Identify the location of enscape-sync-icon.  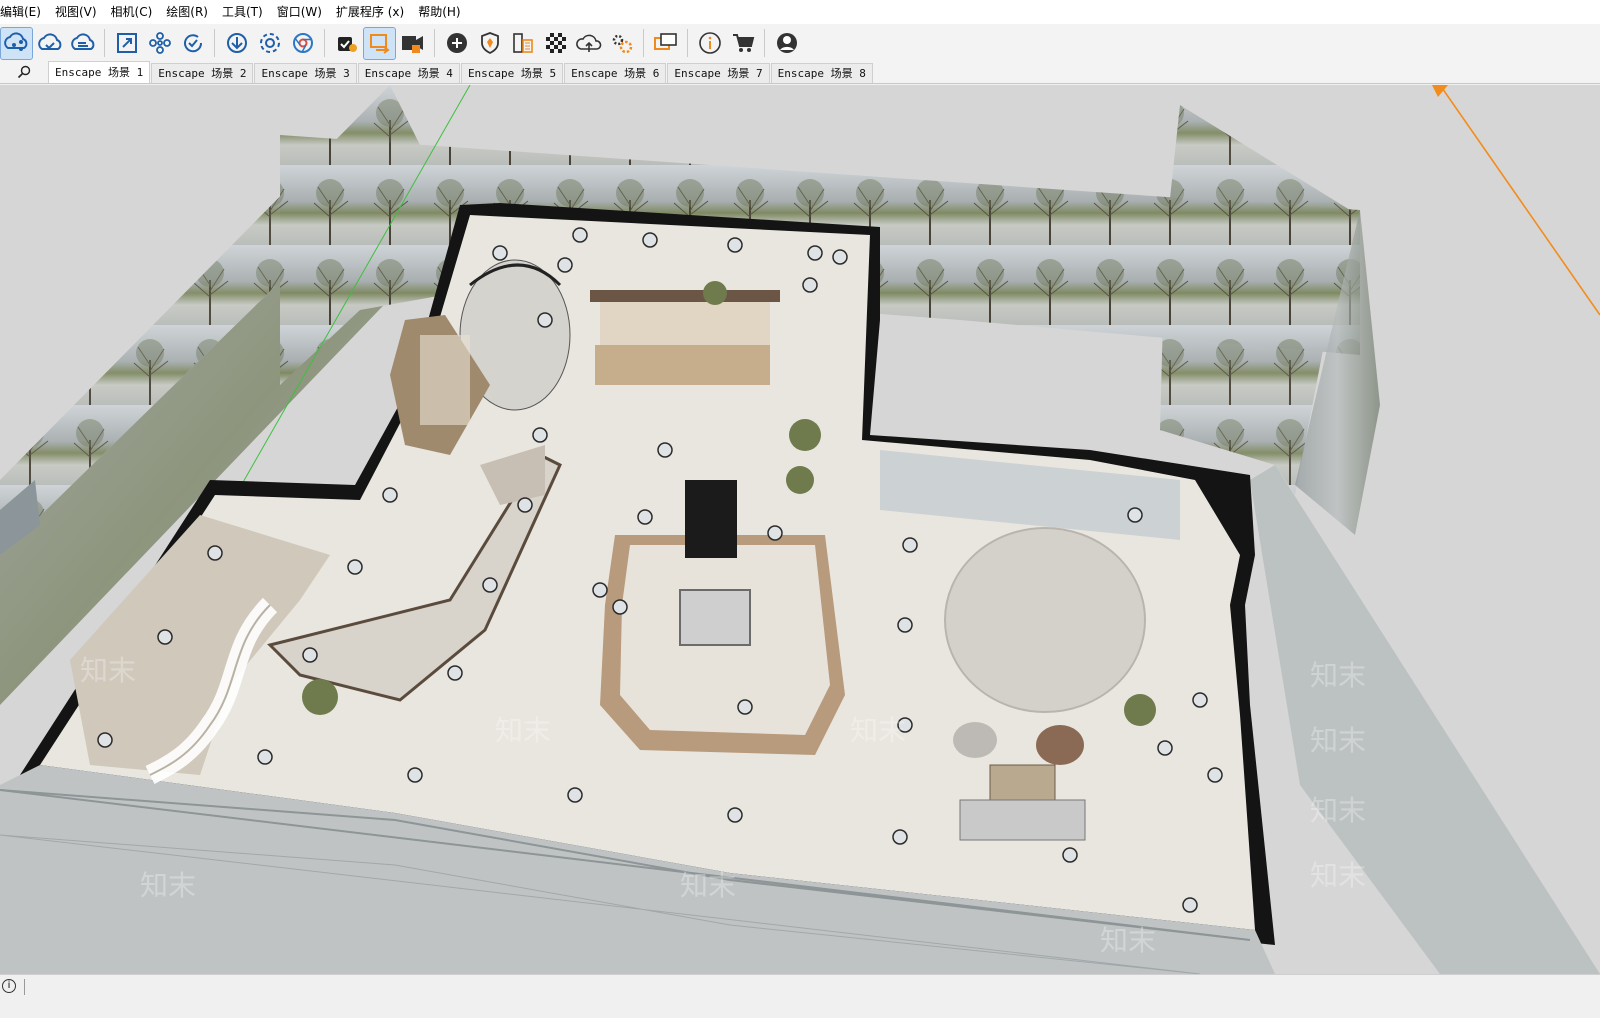
(379, 43).